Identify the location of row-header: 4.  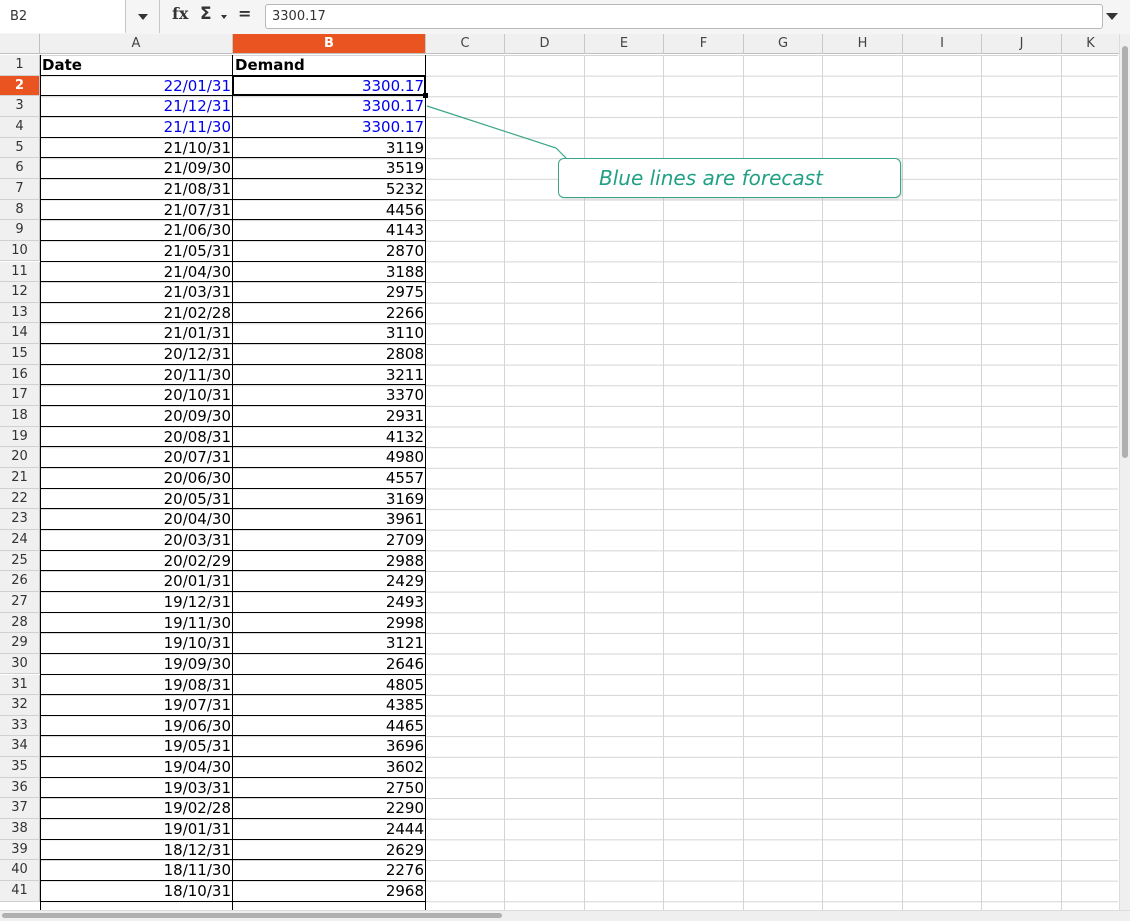
(20, 127).